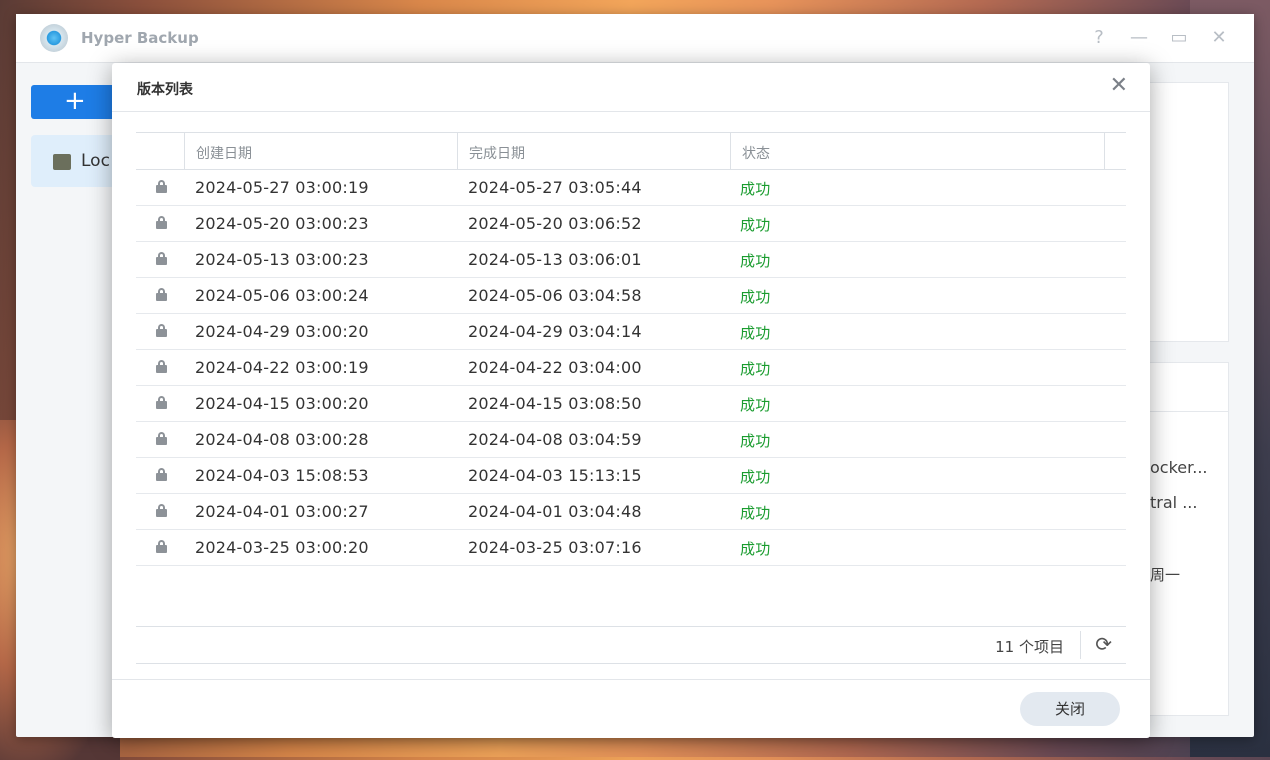 This screenshot has width=1270, height=760. Describe the element at coordinates (282, 223) in the screenshot. I see `cell-created: 2024-05-20 03:00:23` at that location.